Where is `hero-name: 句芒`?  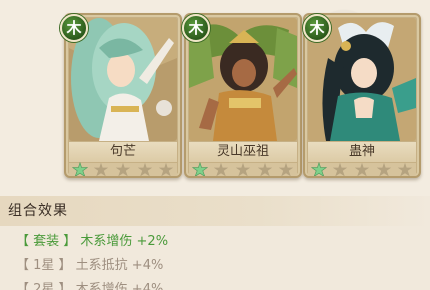 hero-name: 句芒 is located at coordinates (123, 152).